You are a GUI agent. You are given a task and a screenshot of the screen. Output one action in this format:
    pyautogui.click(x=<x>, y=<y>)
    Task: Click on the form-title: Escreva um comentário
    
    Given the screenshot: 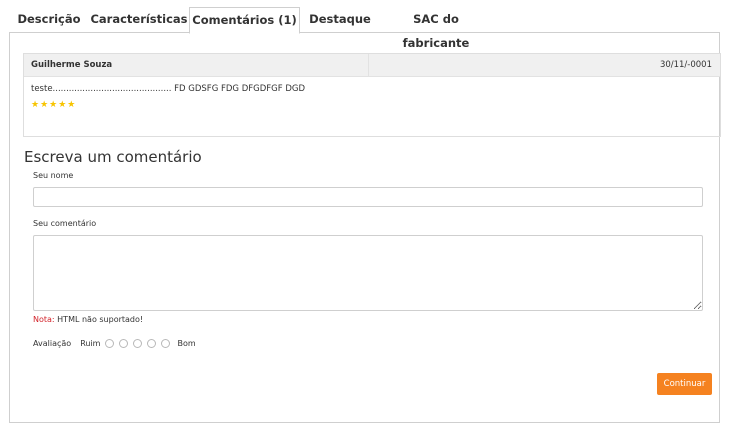 What is the action you would take?
    pyautogui.click(x=113, y=157)
    